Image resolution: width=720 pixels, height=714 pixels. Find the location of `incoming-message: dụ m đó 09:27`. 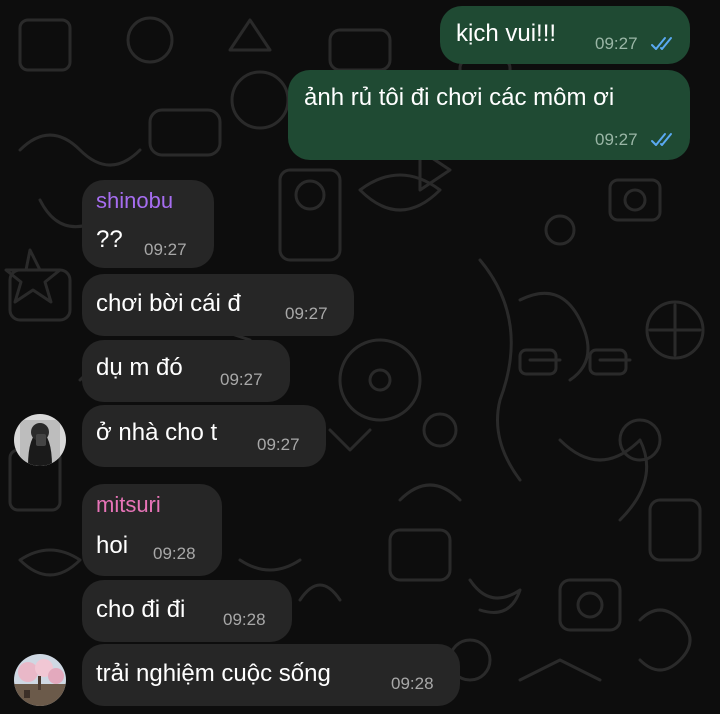

incoming-message: dụ m đó 09:27 is located at coordinates (186, 371).